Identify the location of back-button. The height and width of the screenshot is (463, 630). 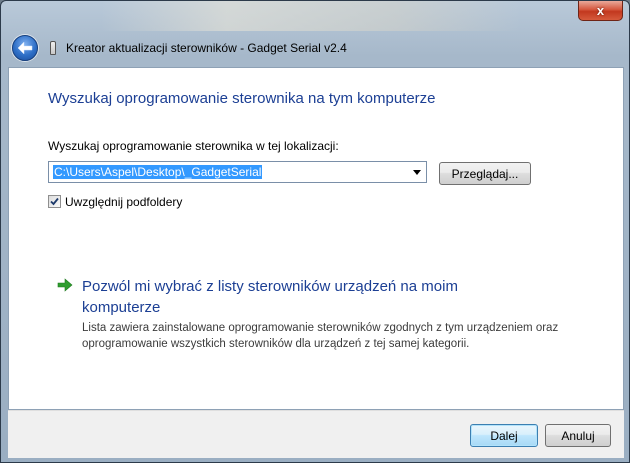
(25, 48).